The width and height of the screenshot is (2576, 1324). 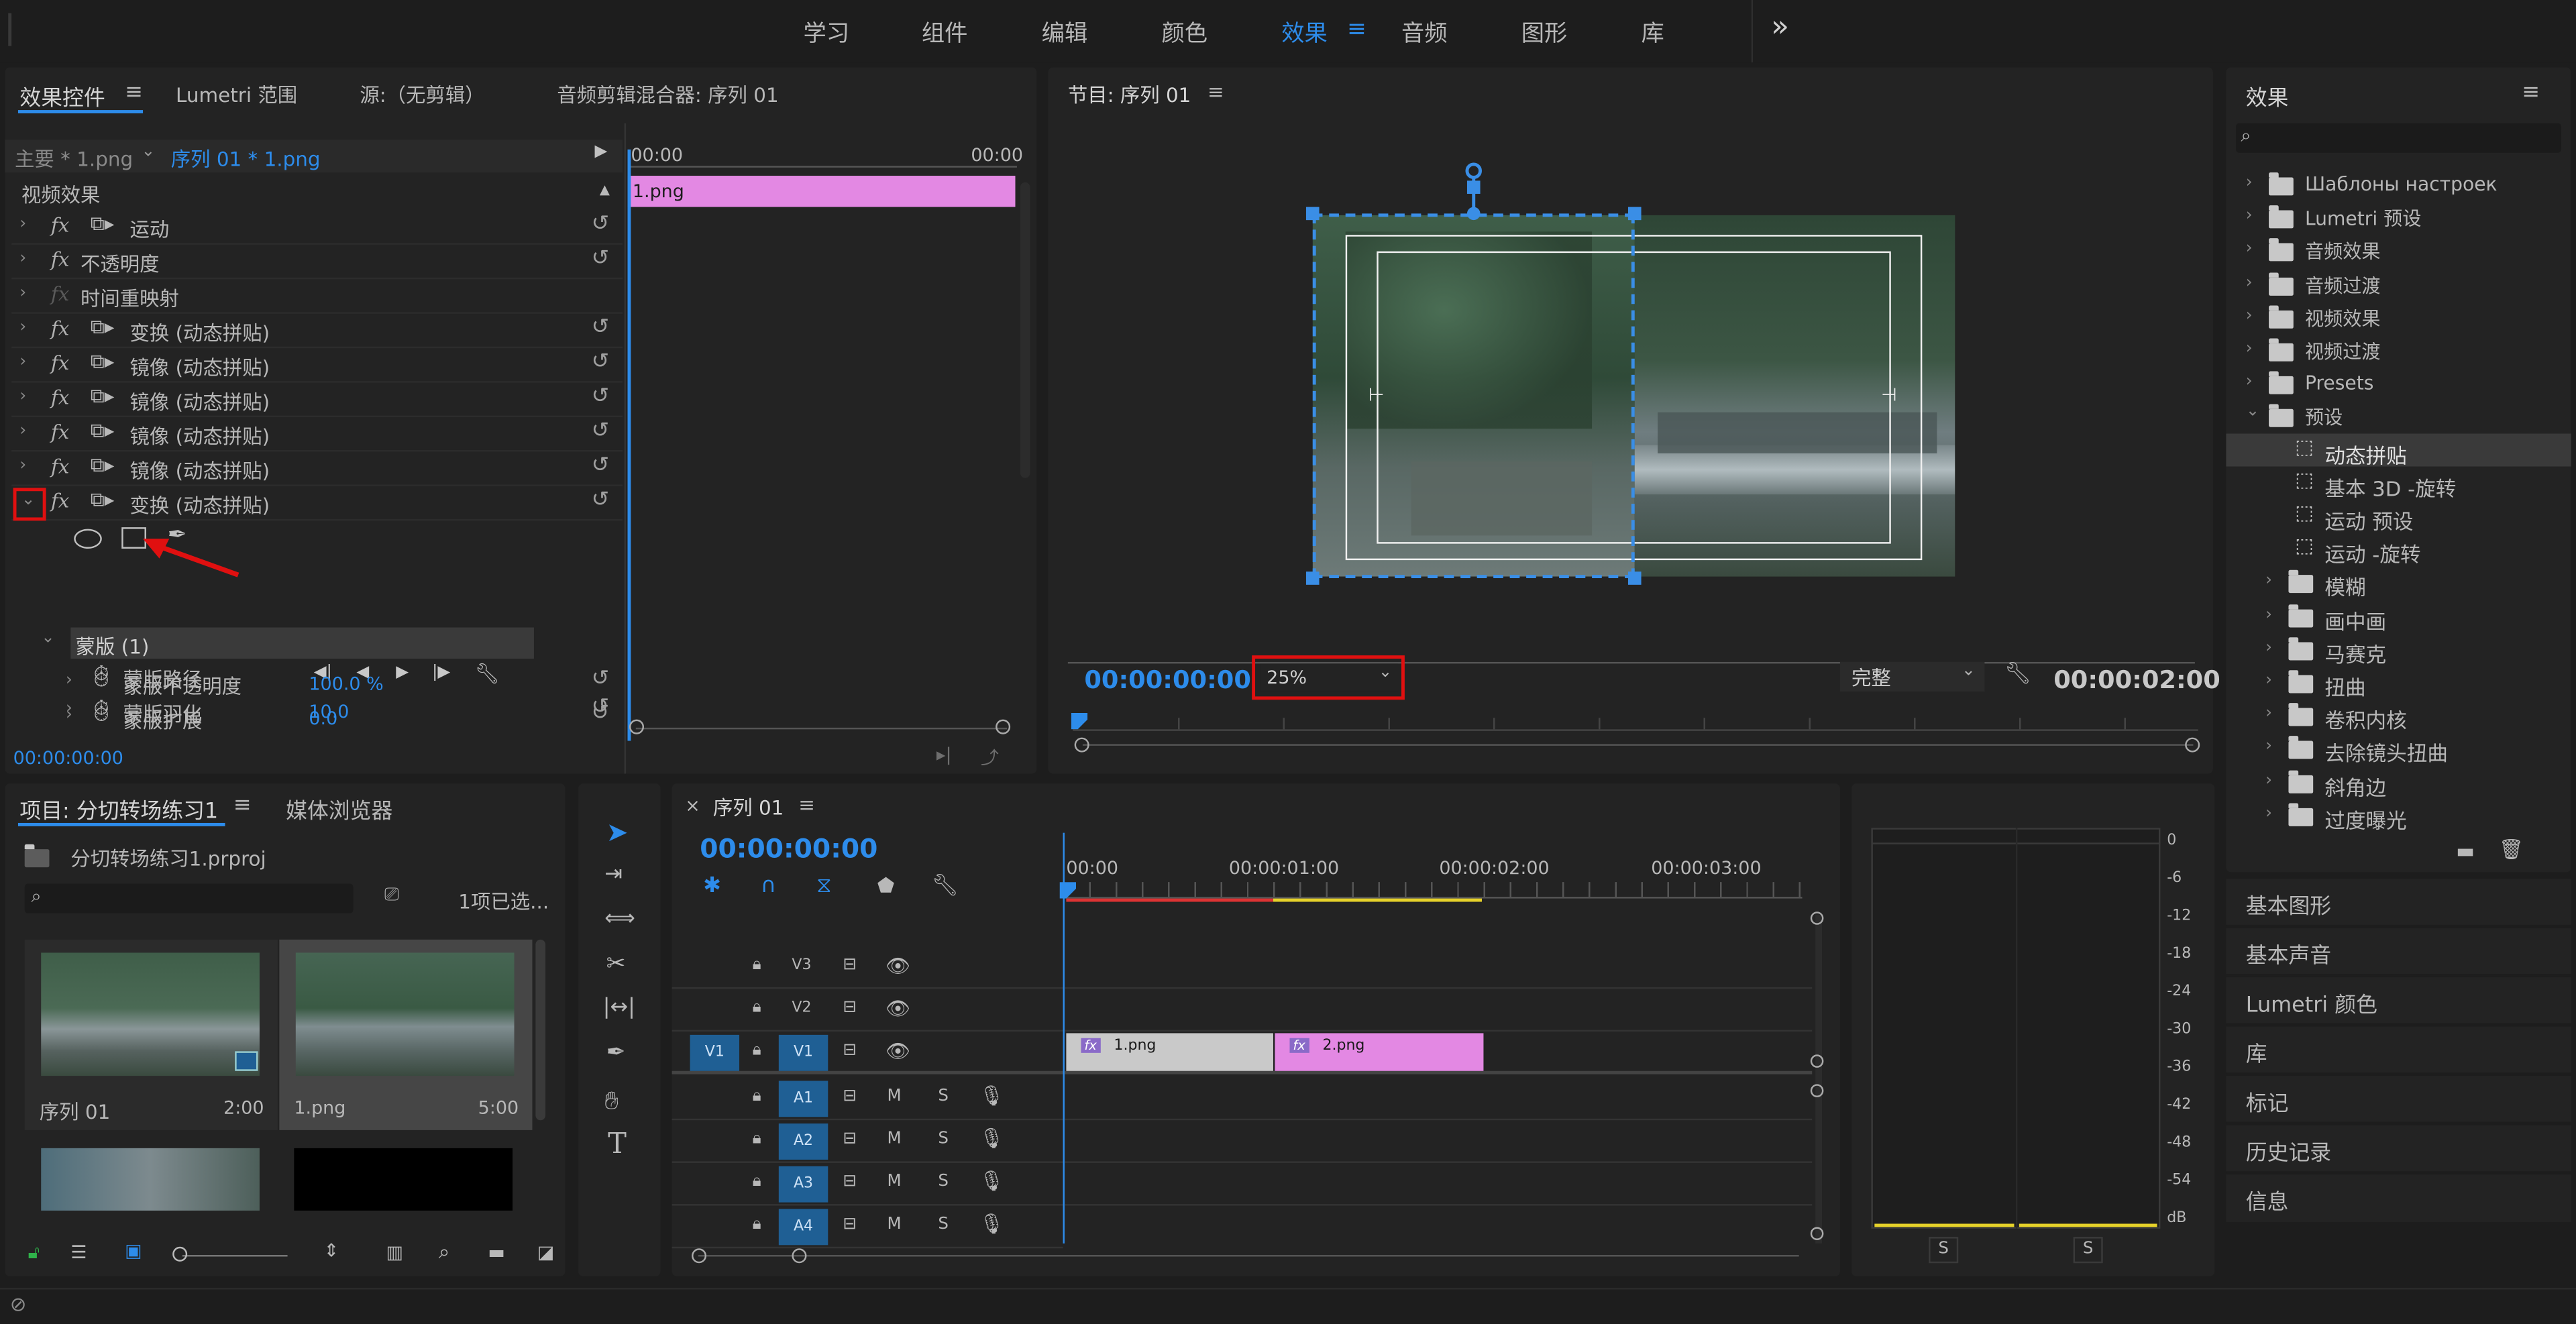 What do you see at coordinates (317, 227) in the screenshot?
I see `effect-row-motion: › fx ⧉▸ 运动 ↺` at bounding box center [317, 227].